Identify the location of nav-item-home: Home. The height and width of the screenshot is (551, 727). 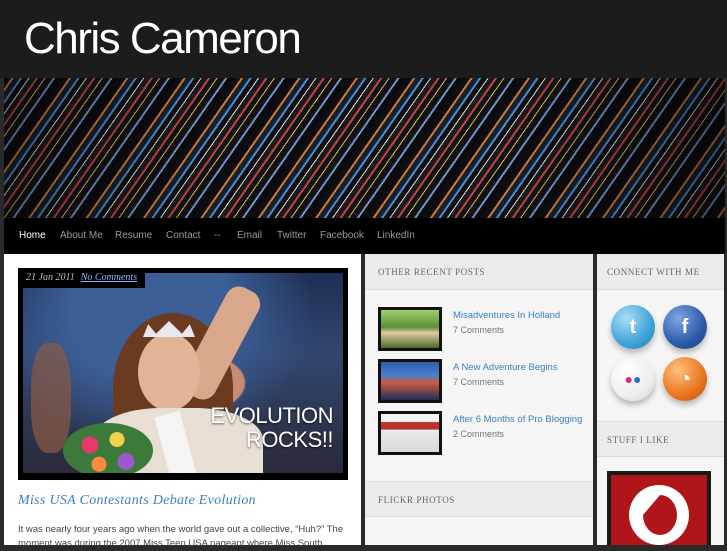
(32, 235).